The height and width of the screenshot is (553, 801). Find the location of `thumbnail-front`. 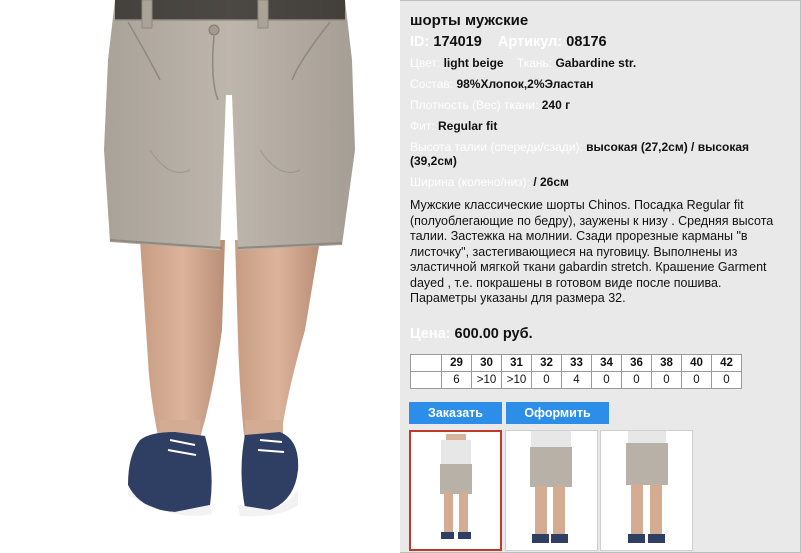

thumbnail-front is located at coordinates (455, 490).